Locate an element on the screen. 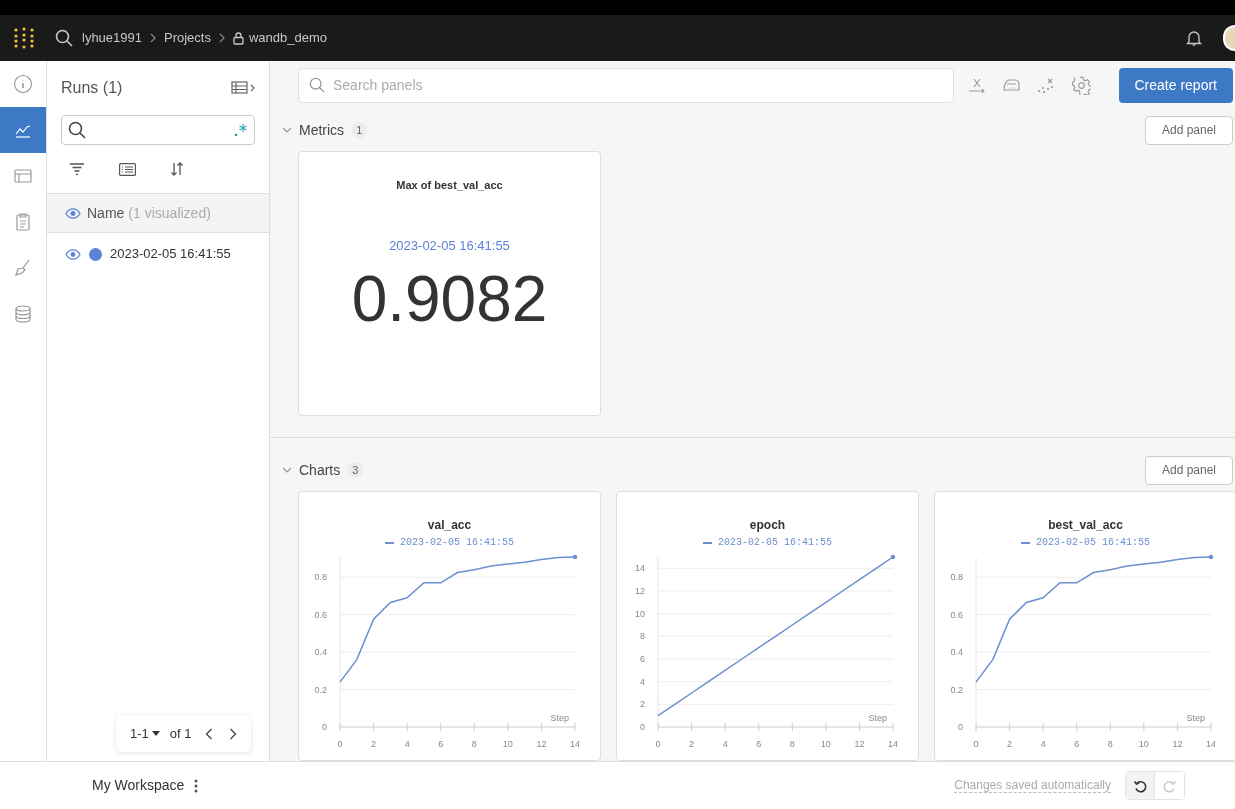 Image resolution: width=1235 pixels, height=809 pixels. runs-title: Runs (1) is located at coordinates (92, 88).